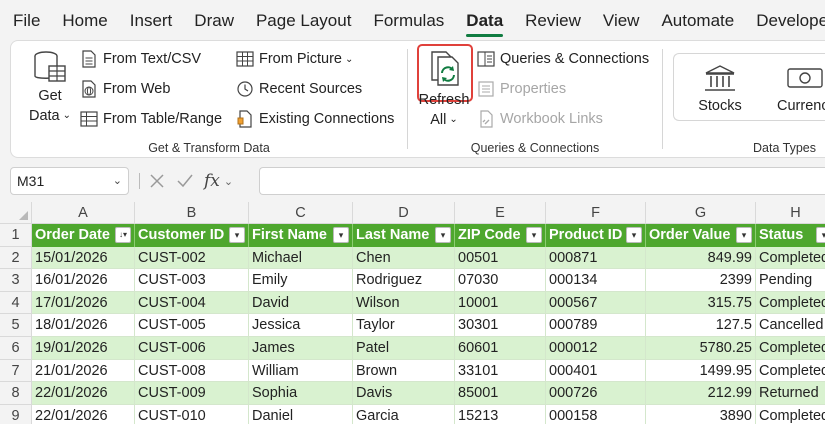 The image size is (825, 424). I want to click on table-cell: 212.99, so click(701, 393).